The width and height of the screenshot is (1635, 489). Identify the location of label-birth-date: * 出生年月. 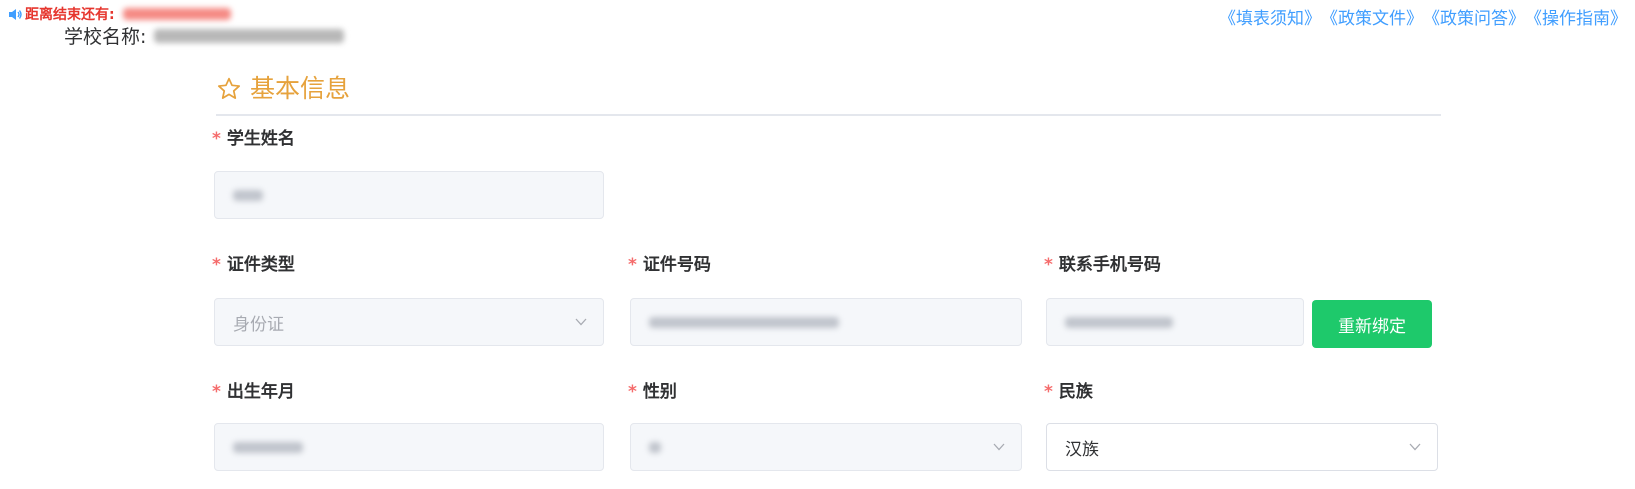
(253, 392).